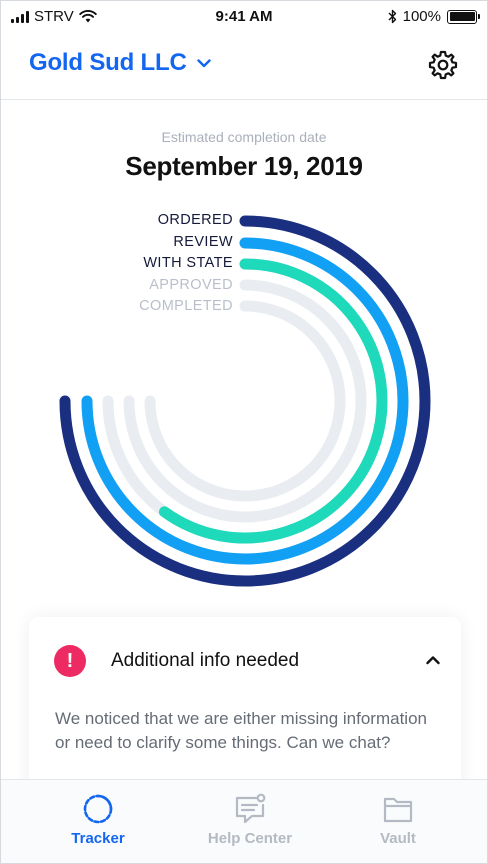 The image size is (488, 864). Describe the element at coordinates (421, 16) in the screenshot. I see `battery-percent: 100%` at that location.